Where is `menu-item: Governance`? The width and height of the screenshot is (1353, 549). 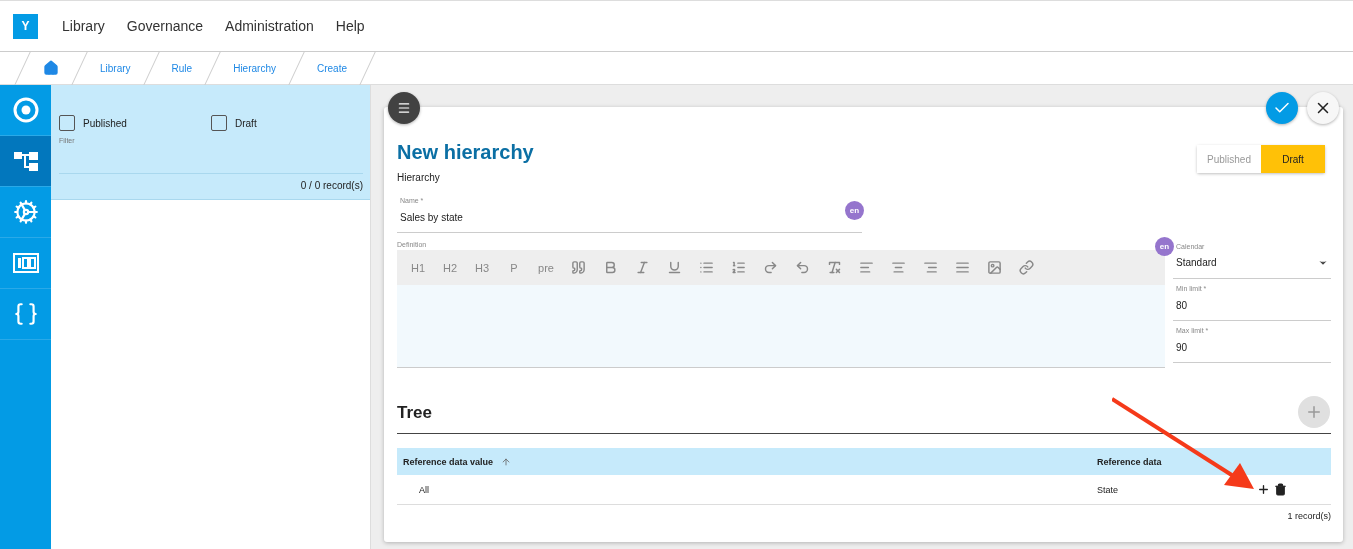
menu-item: Governance is located at coordinates (165, 26).